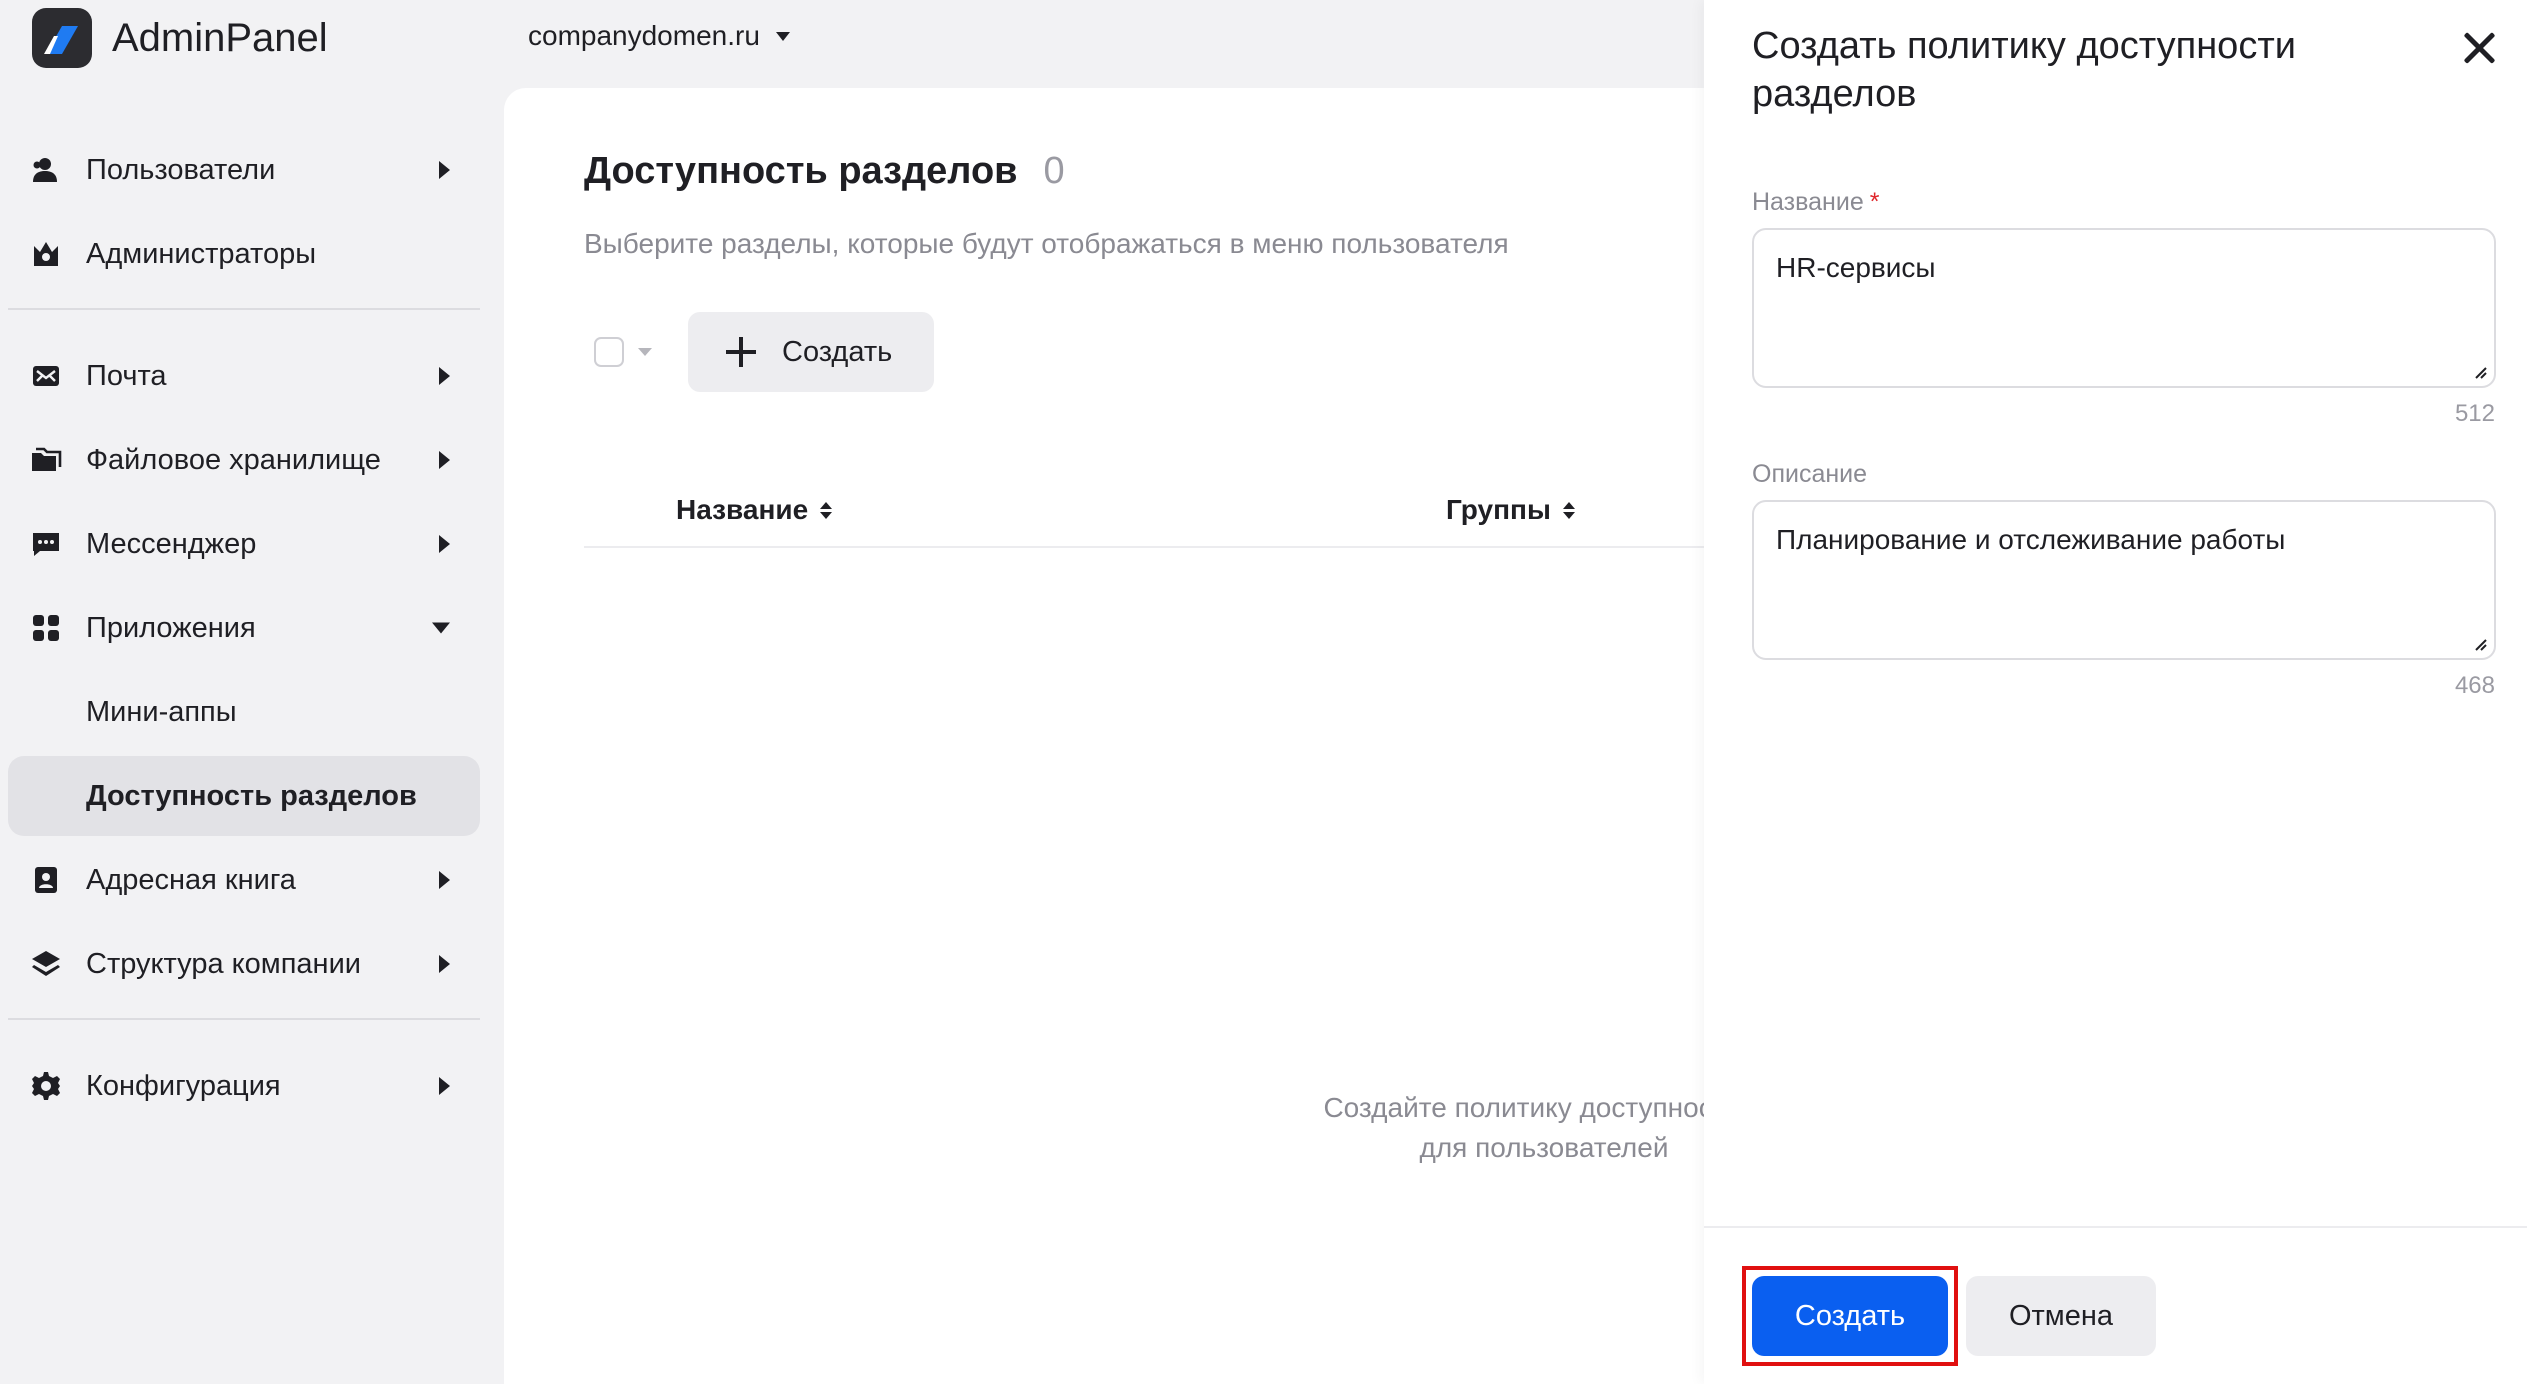 The width and height of the screenshot is (2527, 1384). I want to click on create-policy-button: Создать, so click(811, 352).